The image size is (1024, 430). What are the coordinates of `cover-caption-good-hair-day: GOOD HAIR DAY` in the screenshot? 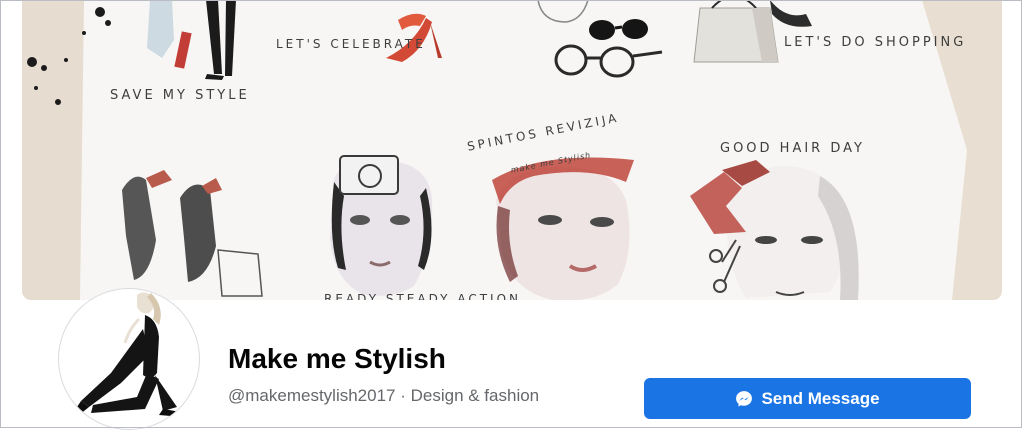 It's located at (792, 148).